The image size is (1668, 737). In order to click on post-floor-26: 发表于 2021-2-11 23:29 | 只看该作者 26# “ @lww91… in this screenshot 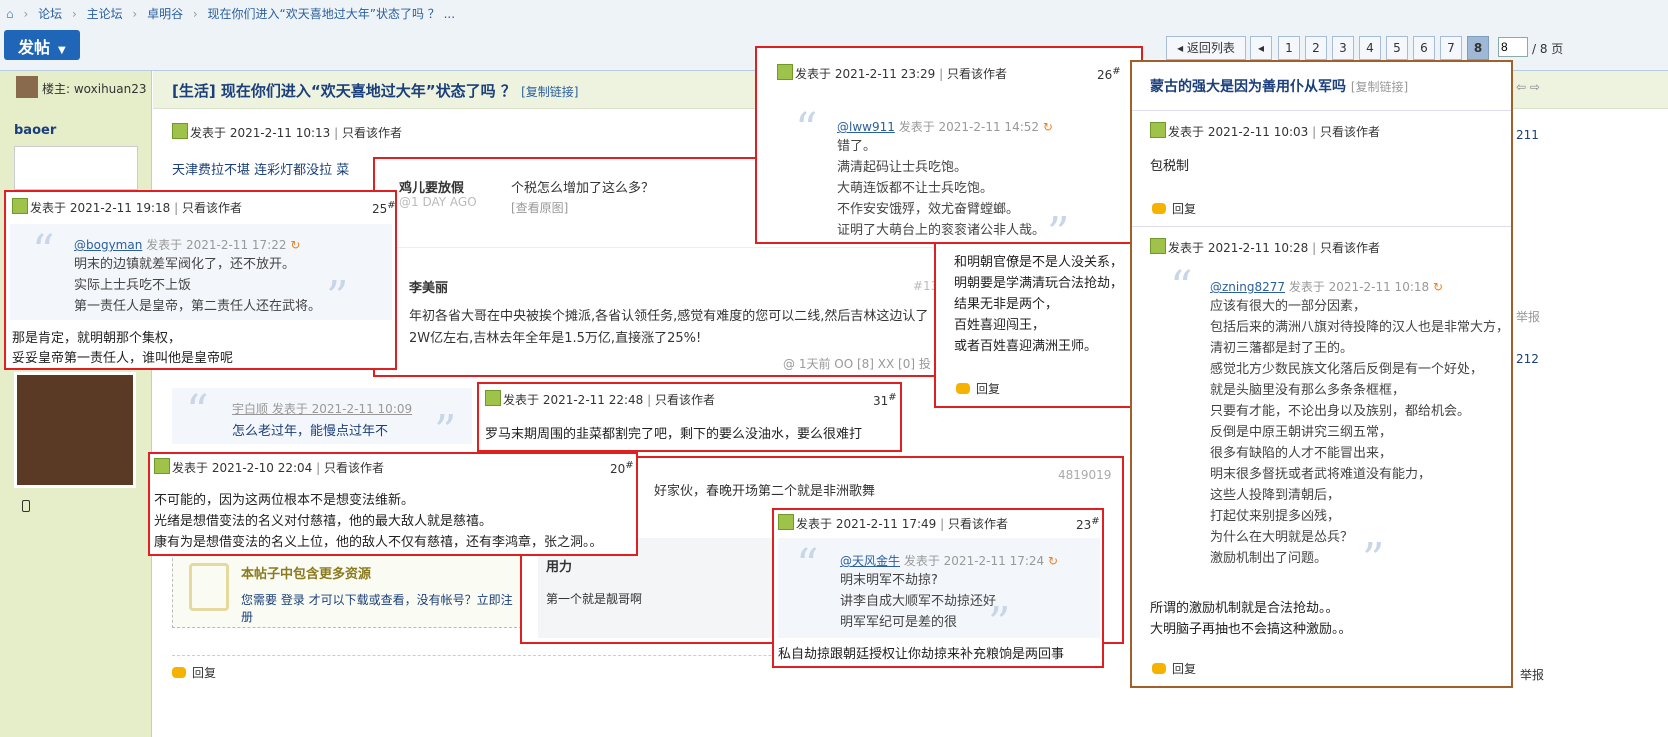, I will do `click(949, 151)`.